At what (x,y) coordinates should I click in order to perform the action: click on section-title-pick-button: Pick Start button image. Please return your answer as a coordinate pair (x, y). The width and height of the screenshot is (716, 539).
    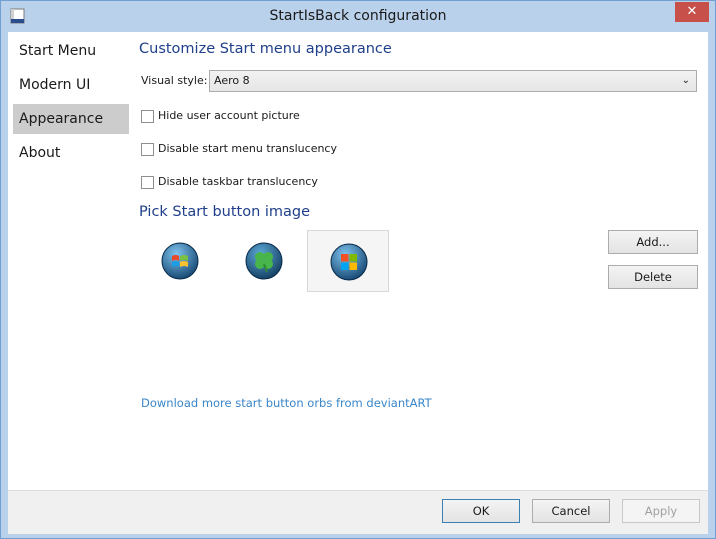
    Looking at the image, I should click on (225, 212).